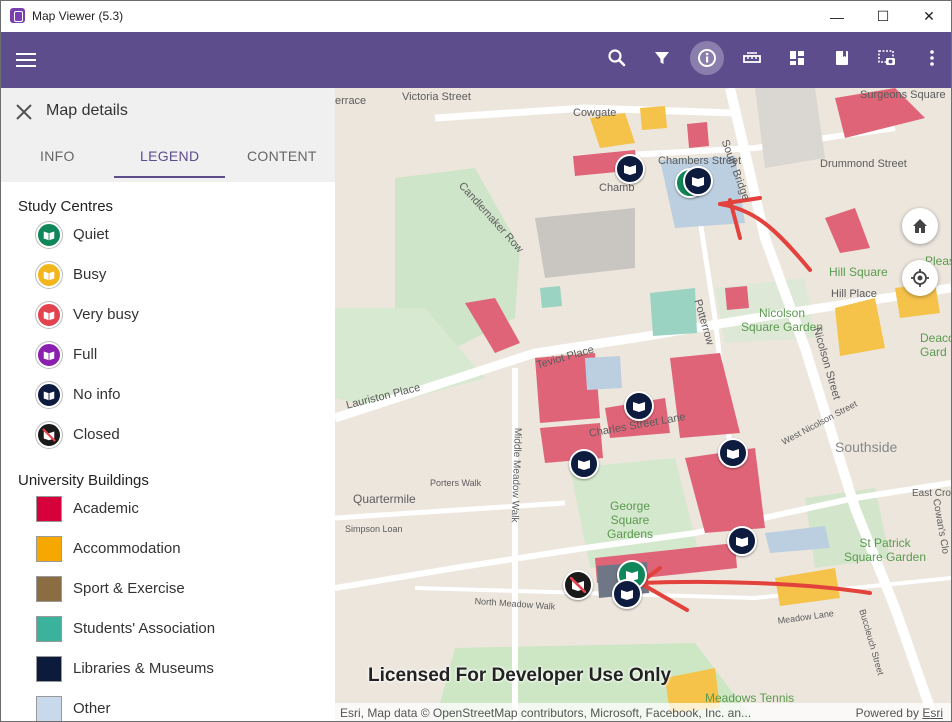 This screenshot has height=722, width=952. What do you see at coordinates (17, 15) in the screenshot?
I see `app-icon` at bounding box center [17, 15].